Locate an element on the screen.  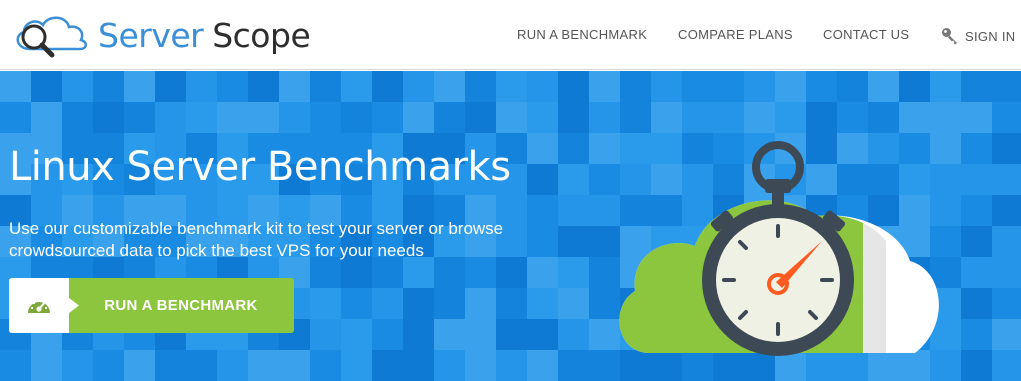
magnifier-cloud-icon is located at coordinates (51, 37).